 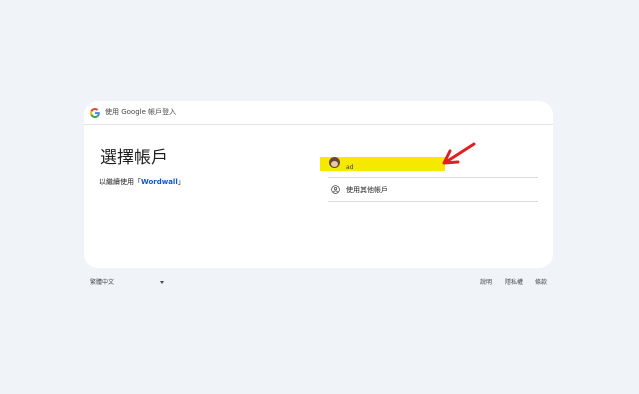 I want to click on subtitle-suffix: 」, so click(x=181, y=182).